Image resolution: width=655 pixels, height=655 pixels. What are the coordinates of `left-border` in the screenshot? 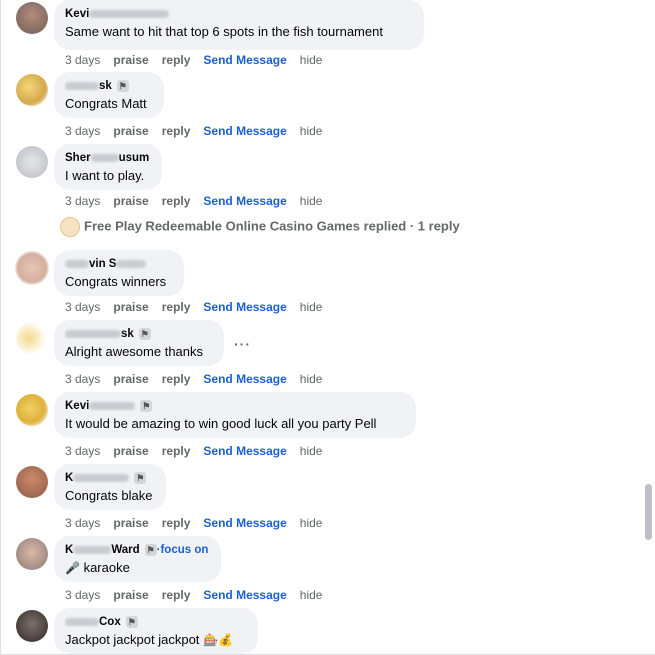 It's located at (0, 327).